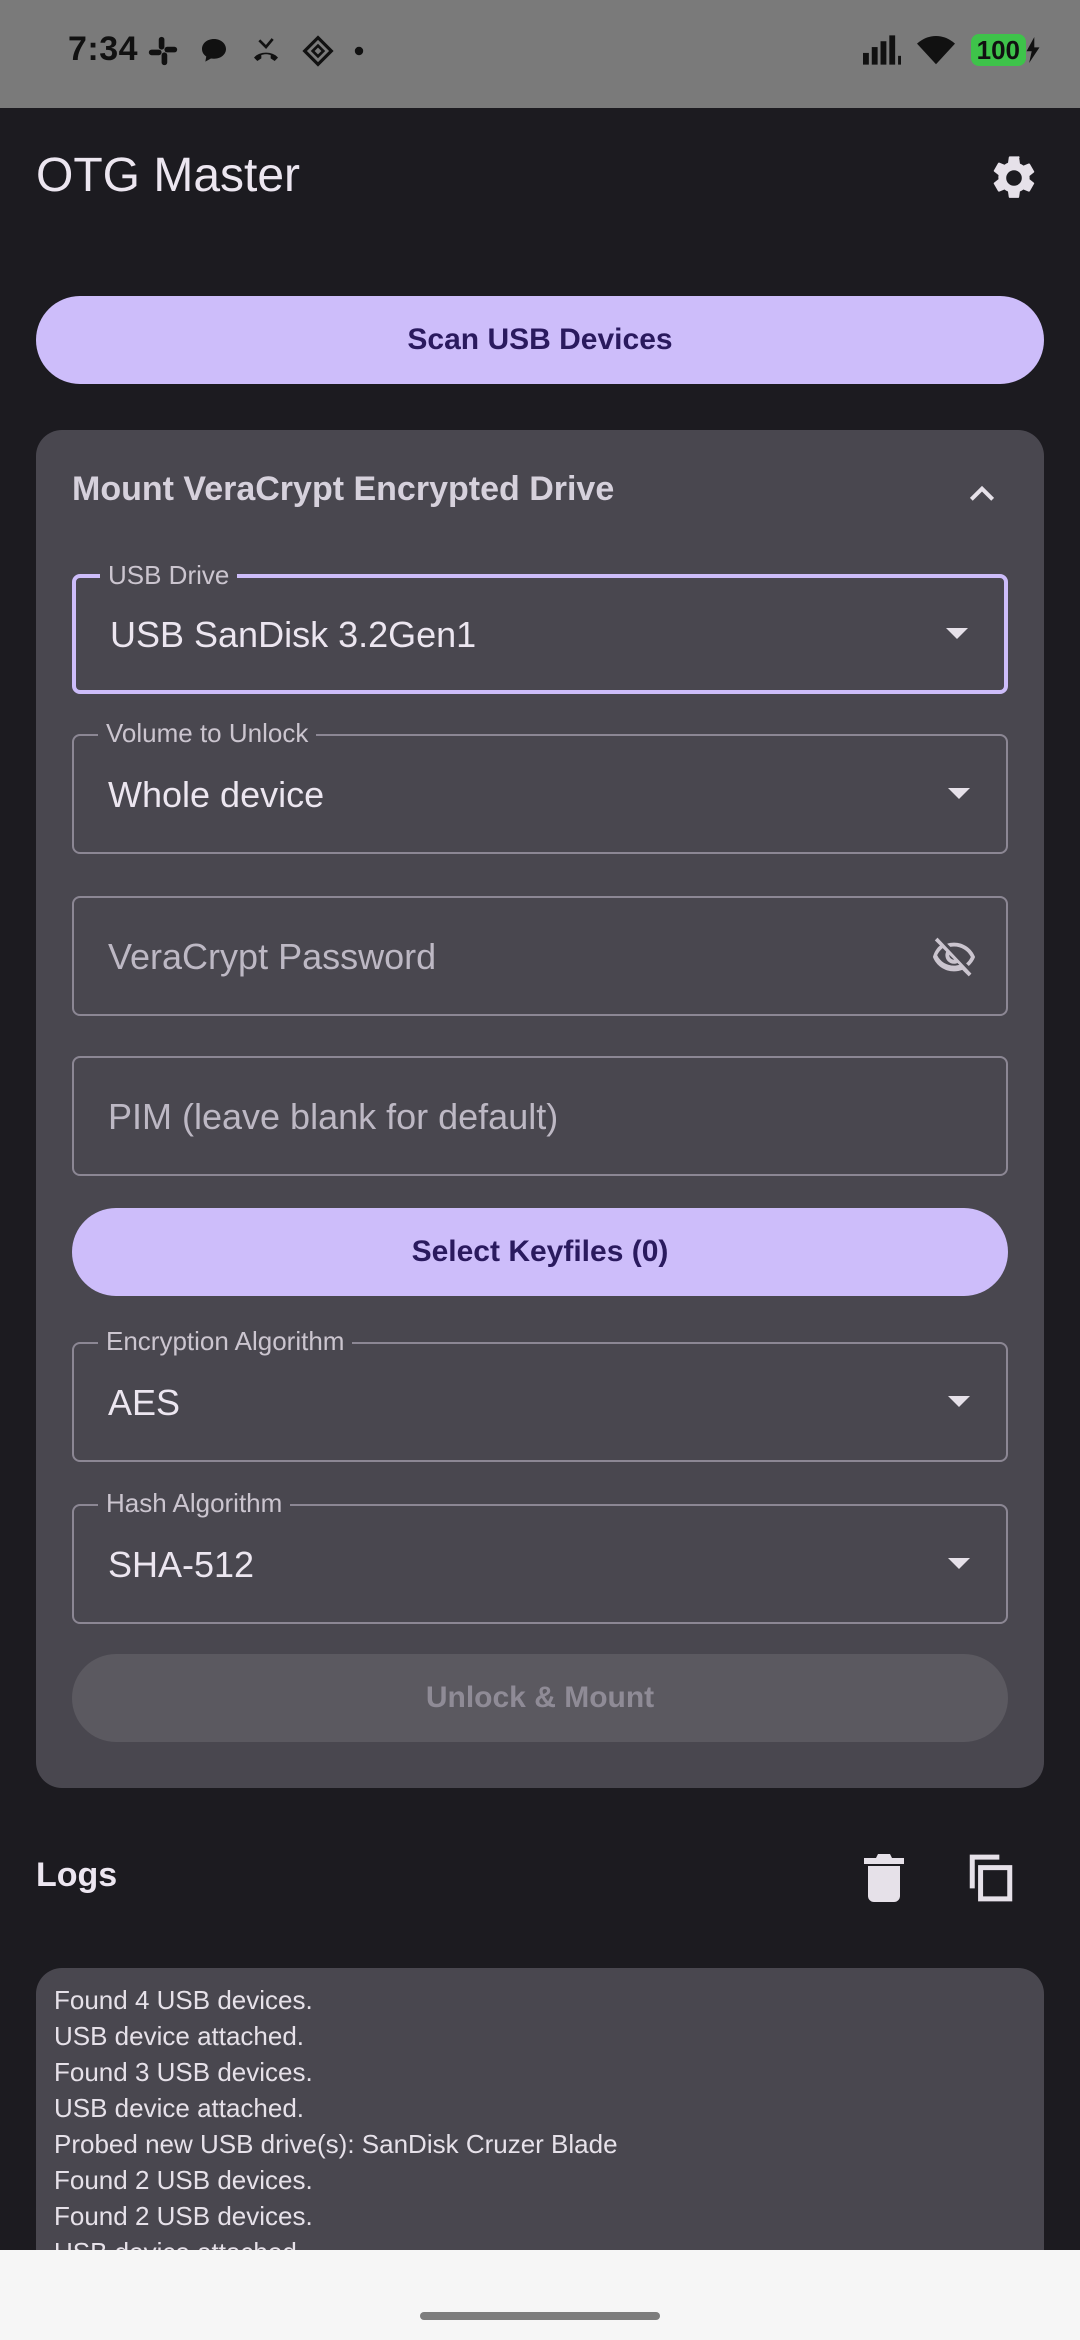 The image size is (1080, 2340). I want to click on mount-card-title: Mount VeraCrypt Encrypted Drive, so click(343, 489).